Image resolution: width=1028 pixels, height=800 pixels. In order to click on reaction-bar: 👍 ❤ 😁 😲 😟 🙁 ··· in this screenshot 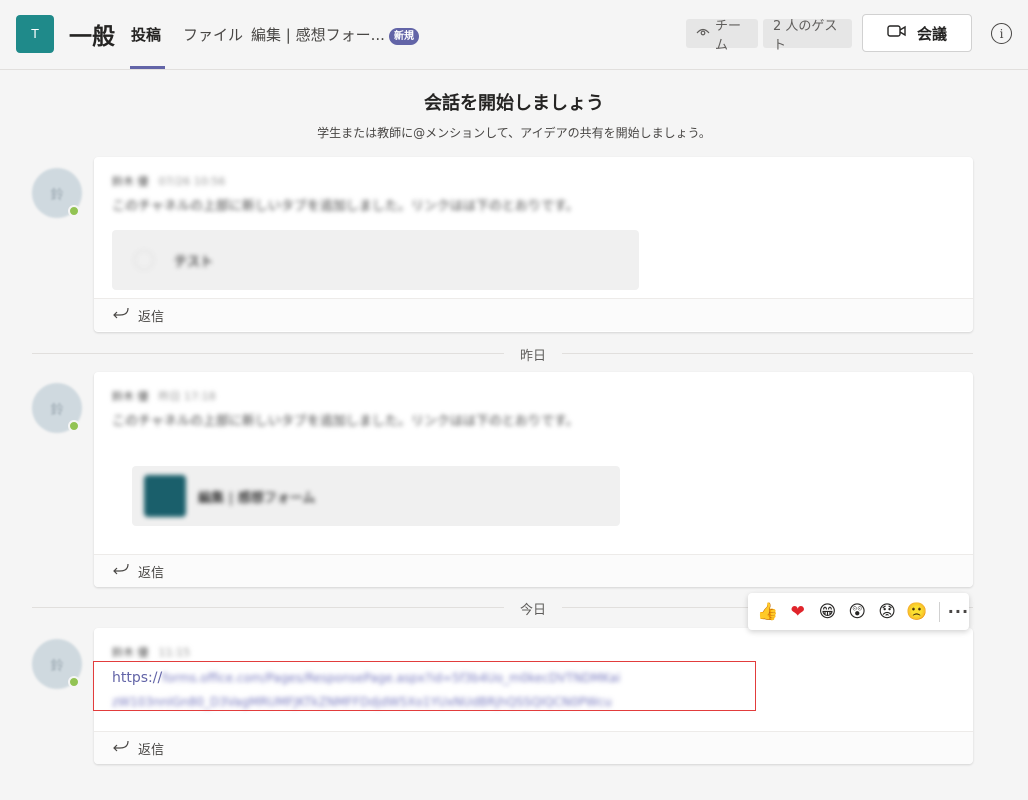, I will do `click(858, 611)`.